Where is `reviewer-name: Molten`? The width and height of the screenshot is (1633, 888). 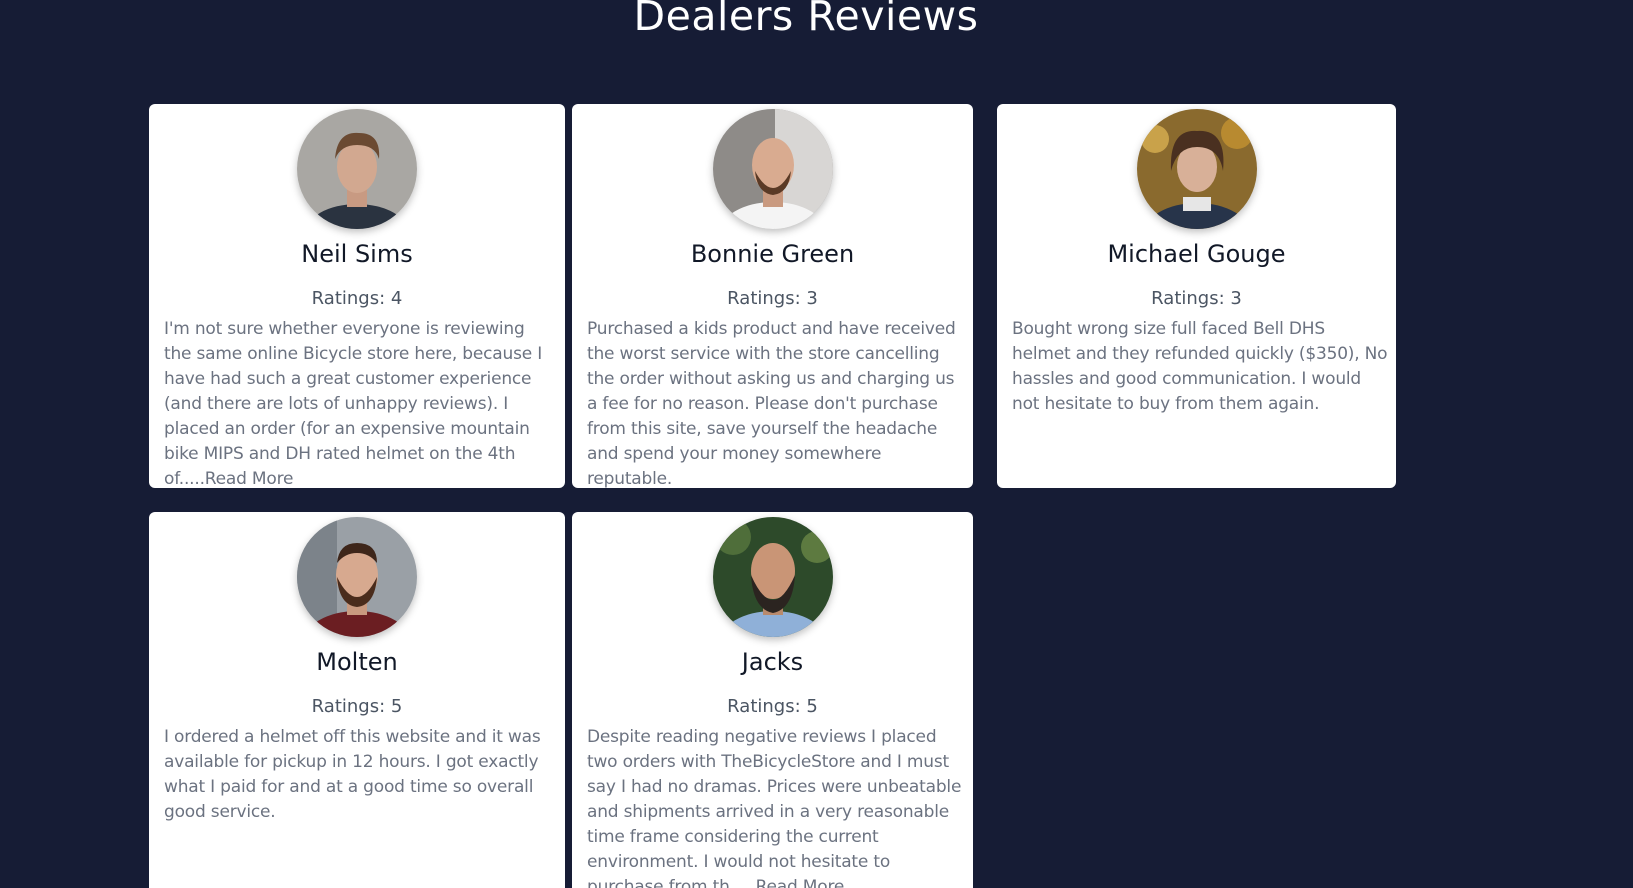
reviewer-name: Molten is located at coordinates (357, 662).